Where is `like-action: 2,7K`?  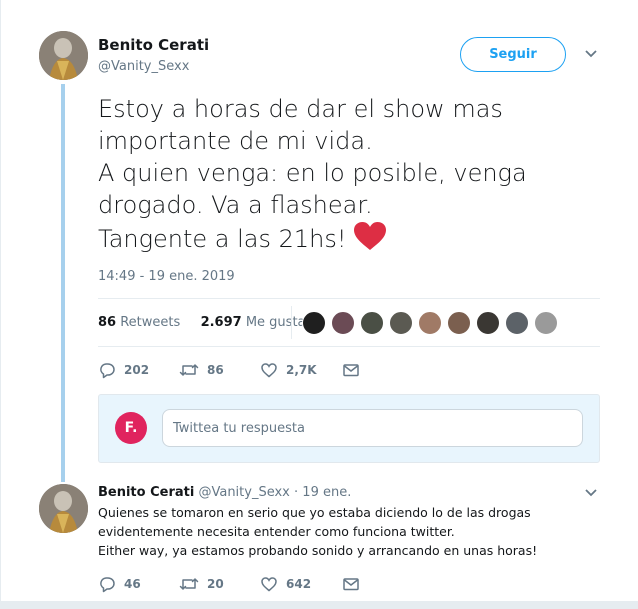 like-action: 2,7K is located at coordinates (301, 370).